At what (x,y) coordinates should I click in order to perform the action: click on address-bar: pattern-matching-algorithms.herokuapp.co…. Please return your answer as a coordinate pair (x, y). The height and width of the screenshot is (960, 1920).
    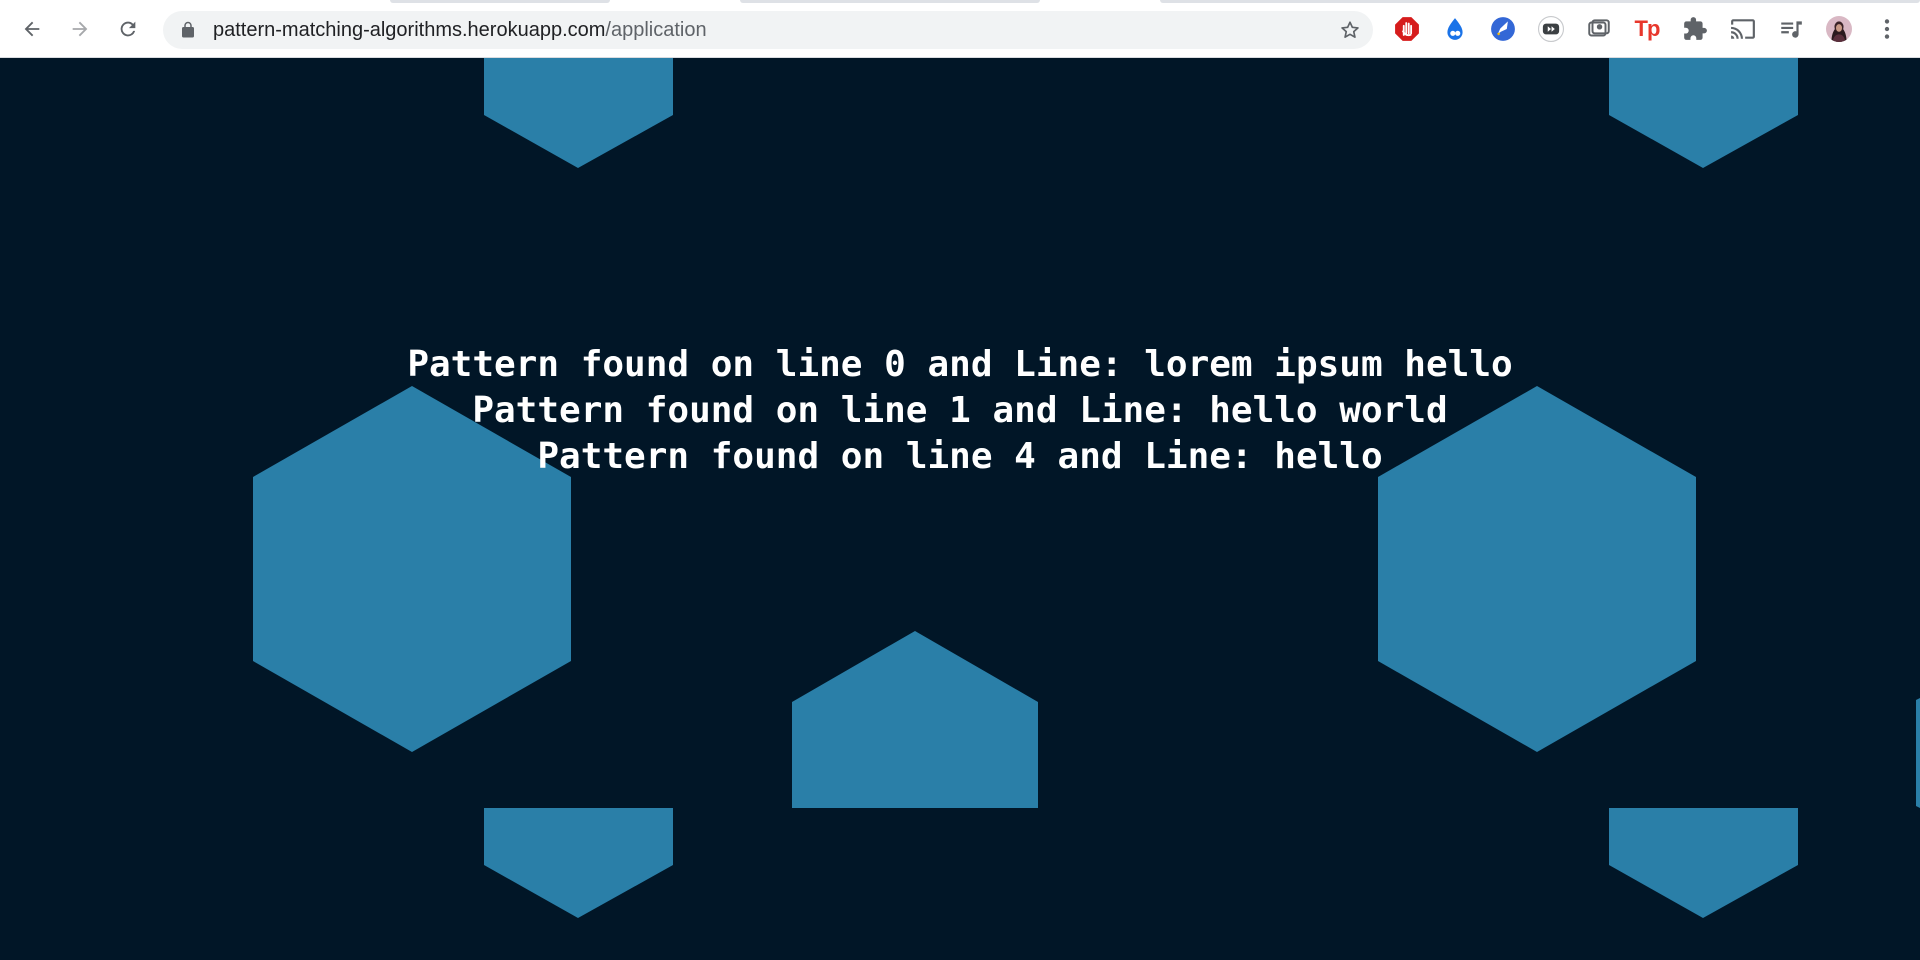
    Looking at the image, I should click on (768, 30).